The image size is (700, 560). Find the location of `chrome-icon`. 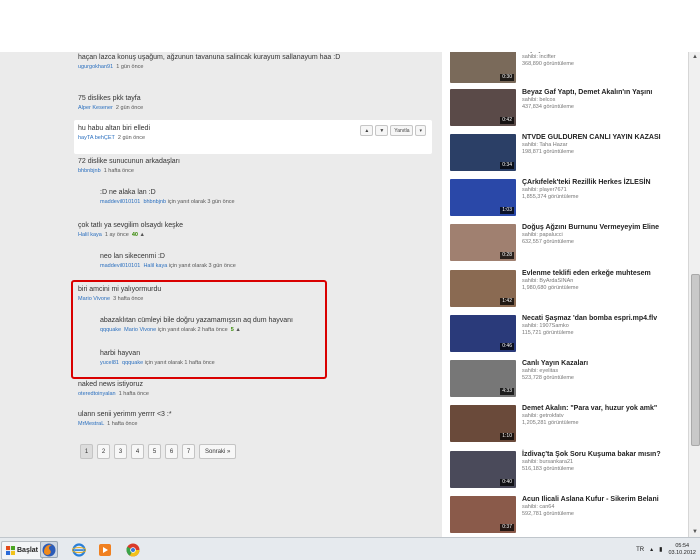

chrome-icon is located at coordinates (133, 549).